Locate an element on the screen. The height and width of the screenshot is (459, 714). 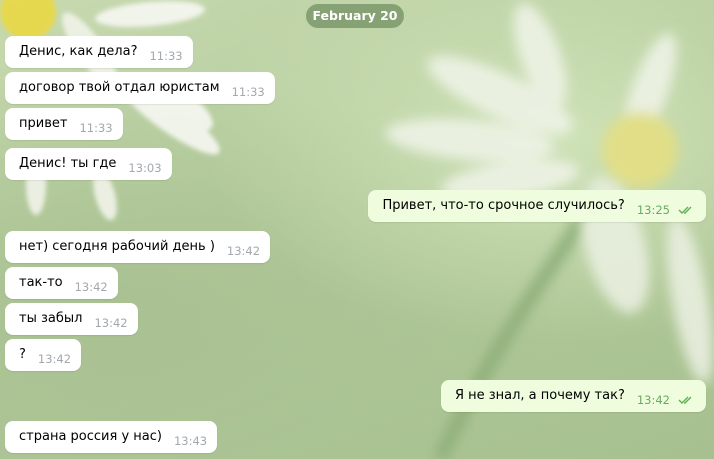
message-bubble-incoming: Денис! ты где 13:03 is located at coordinates (88, 164).